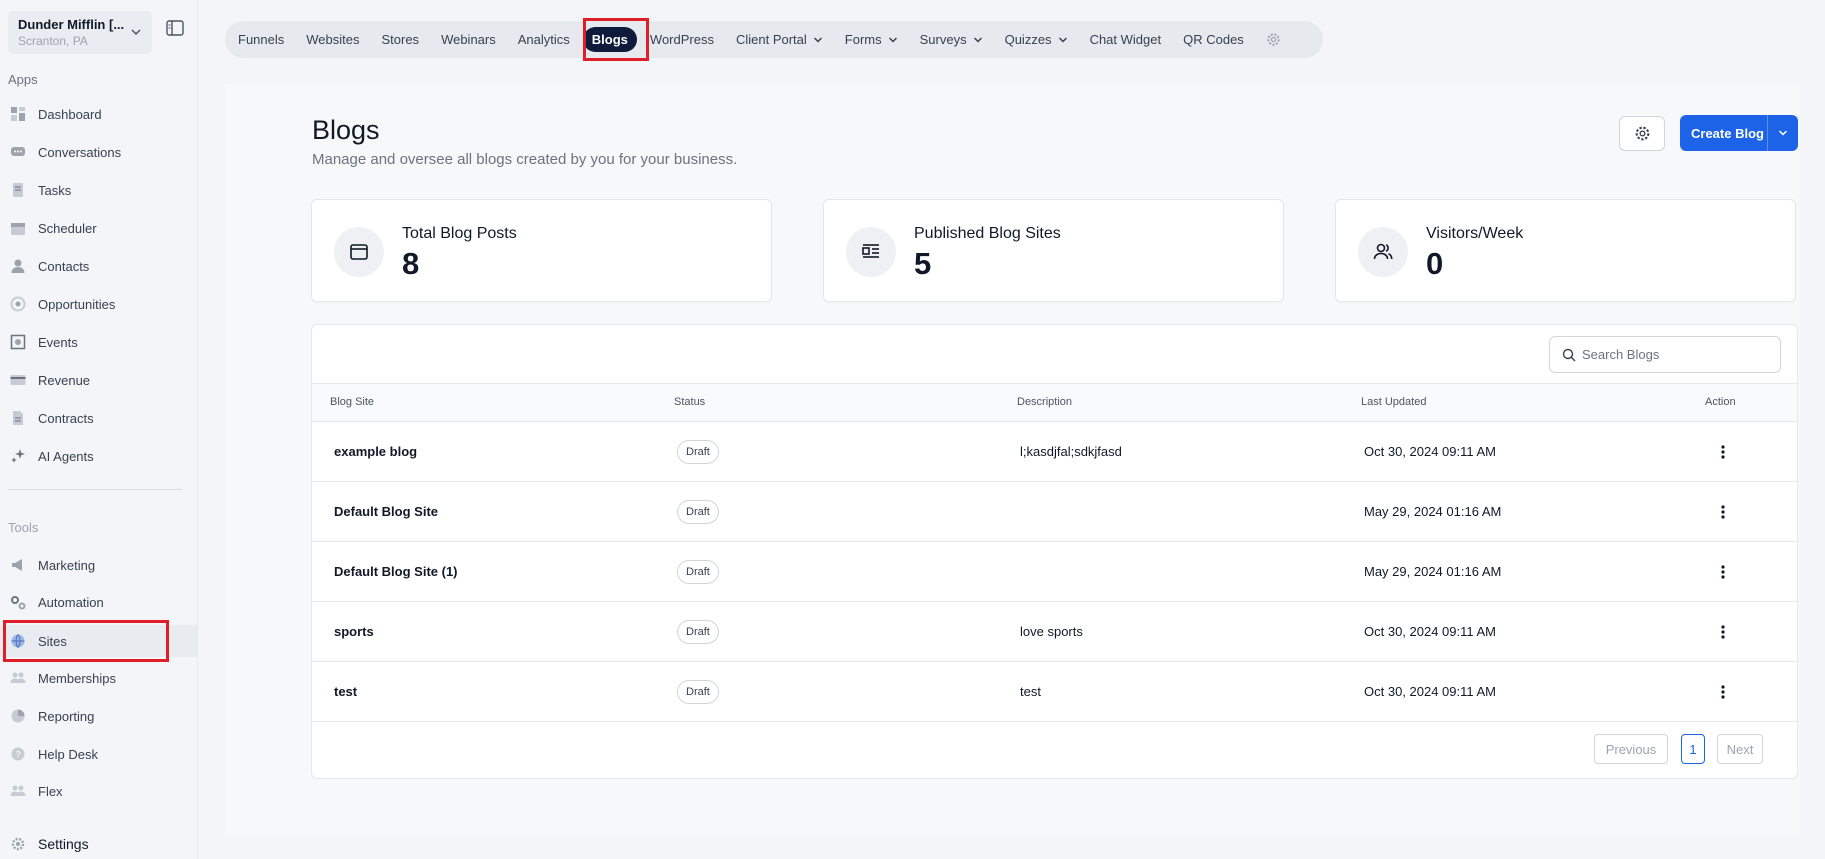  What do you see at coordinates (18, 152) in the screenshot?
I see `chat-icon` at bounding box center [18, 152].